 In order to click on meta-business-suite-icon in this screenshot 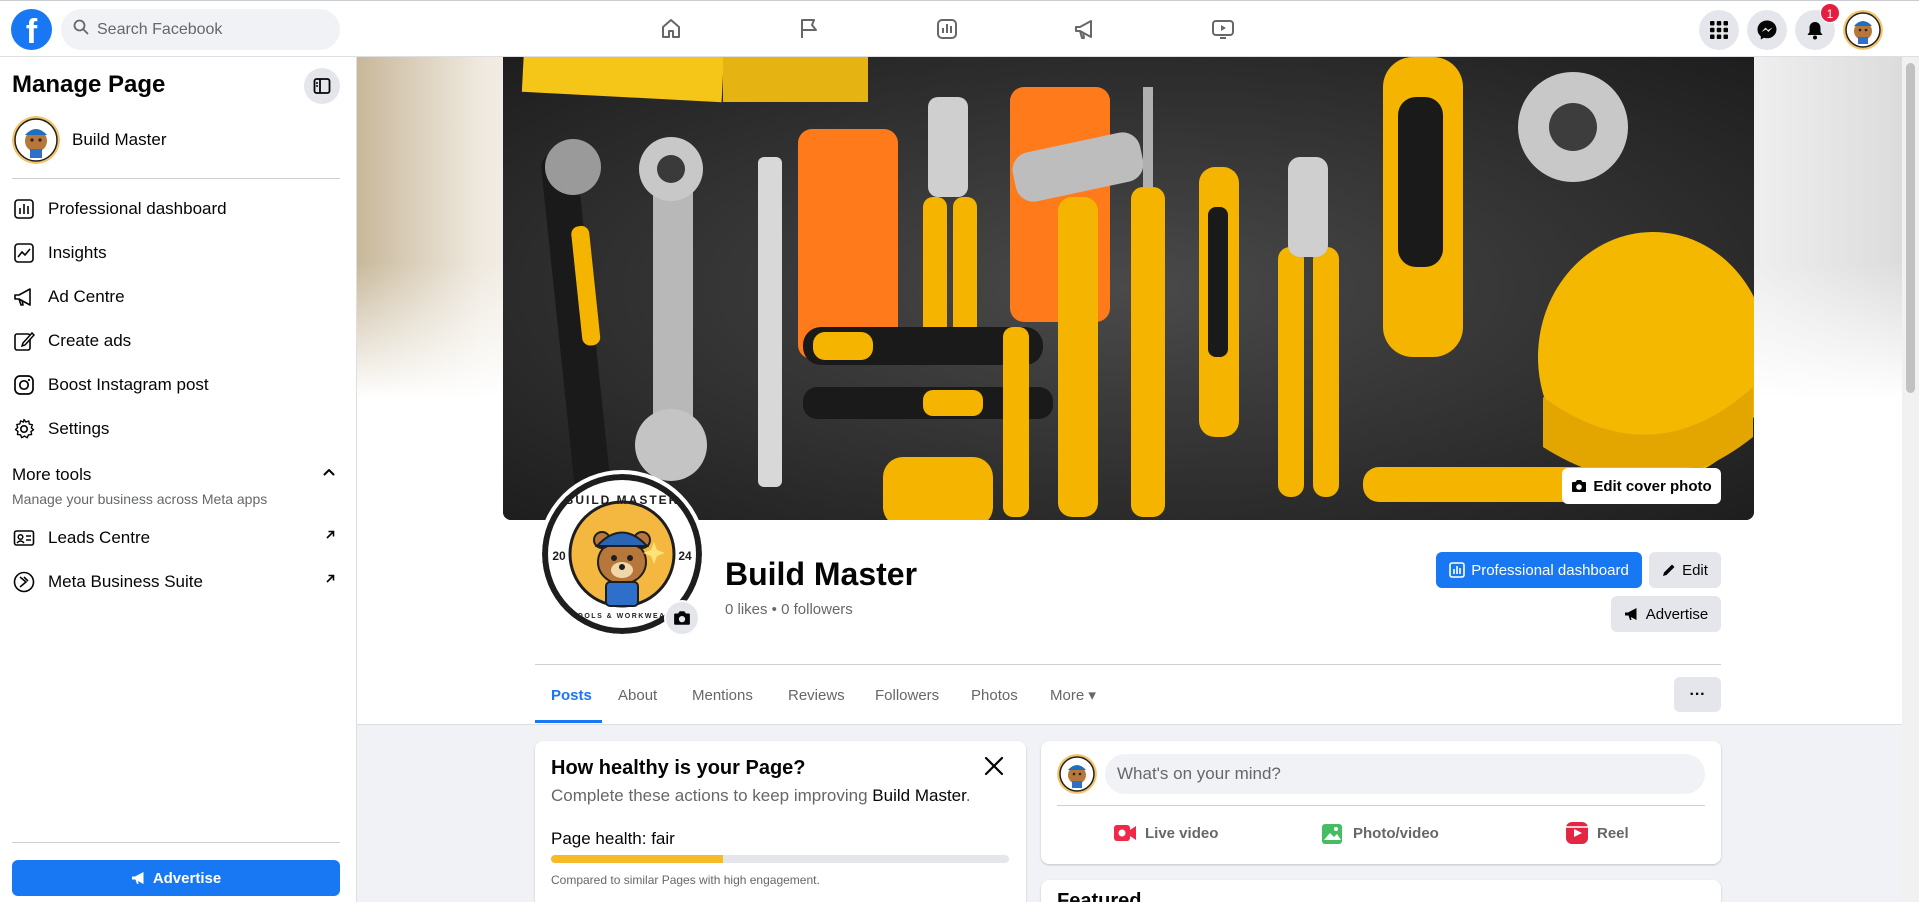, I will do `click(24, 582)`.